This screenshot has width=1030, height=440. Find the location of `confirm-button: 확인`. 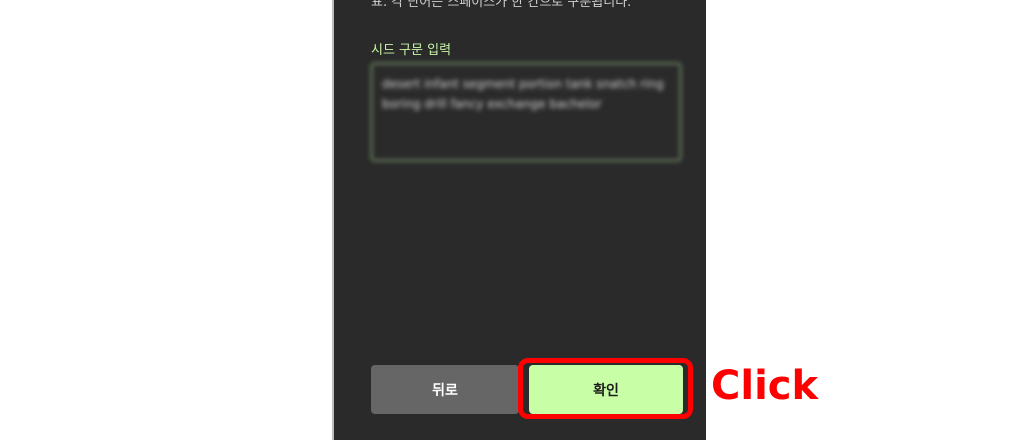

confirm-button: 확인 is located at coordinates (606, 389).